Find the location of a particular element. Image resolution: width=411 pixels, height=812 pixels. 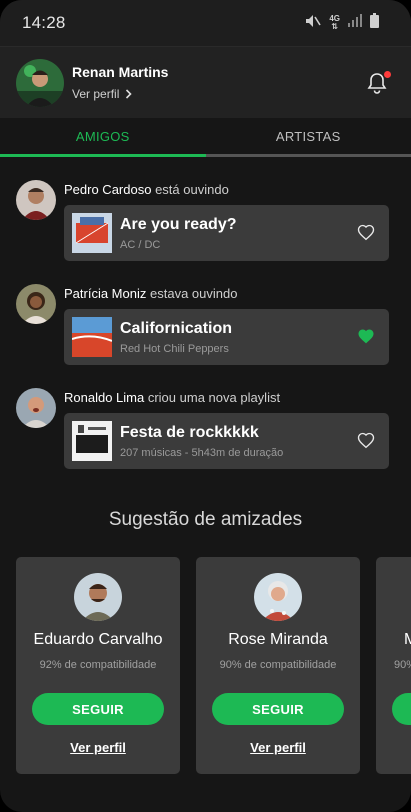

tab-indicator is located at coordinates (103, 155).